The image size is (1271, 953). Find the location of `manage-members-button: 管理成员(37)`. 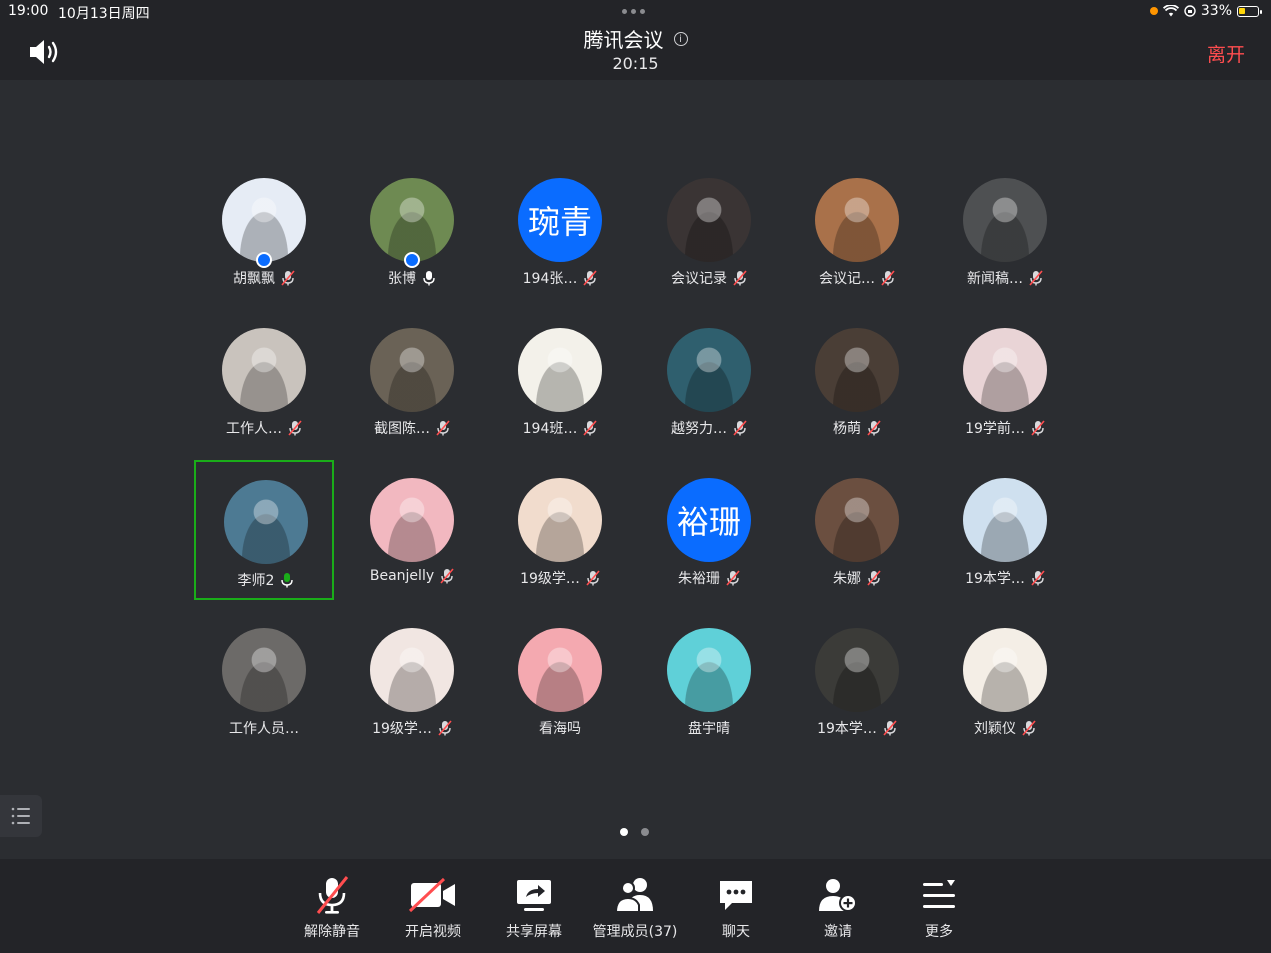

manage-members-button: 管理成员(37) is located at coordinates (635, 908).